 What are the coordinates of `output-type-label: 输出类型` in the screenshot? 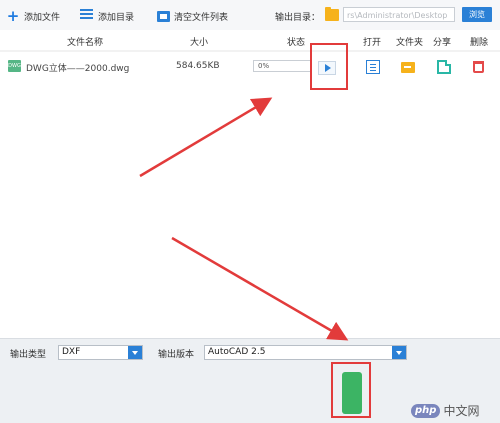 It's located at (28, 355).